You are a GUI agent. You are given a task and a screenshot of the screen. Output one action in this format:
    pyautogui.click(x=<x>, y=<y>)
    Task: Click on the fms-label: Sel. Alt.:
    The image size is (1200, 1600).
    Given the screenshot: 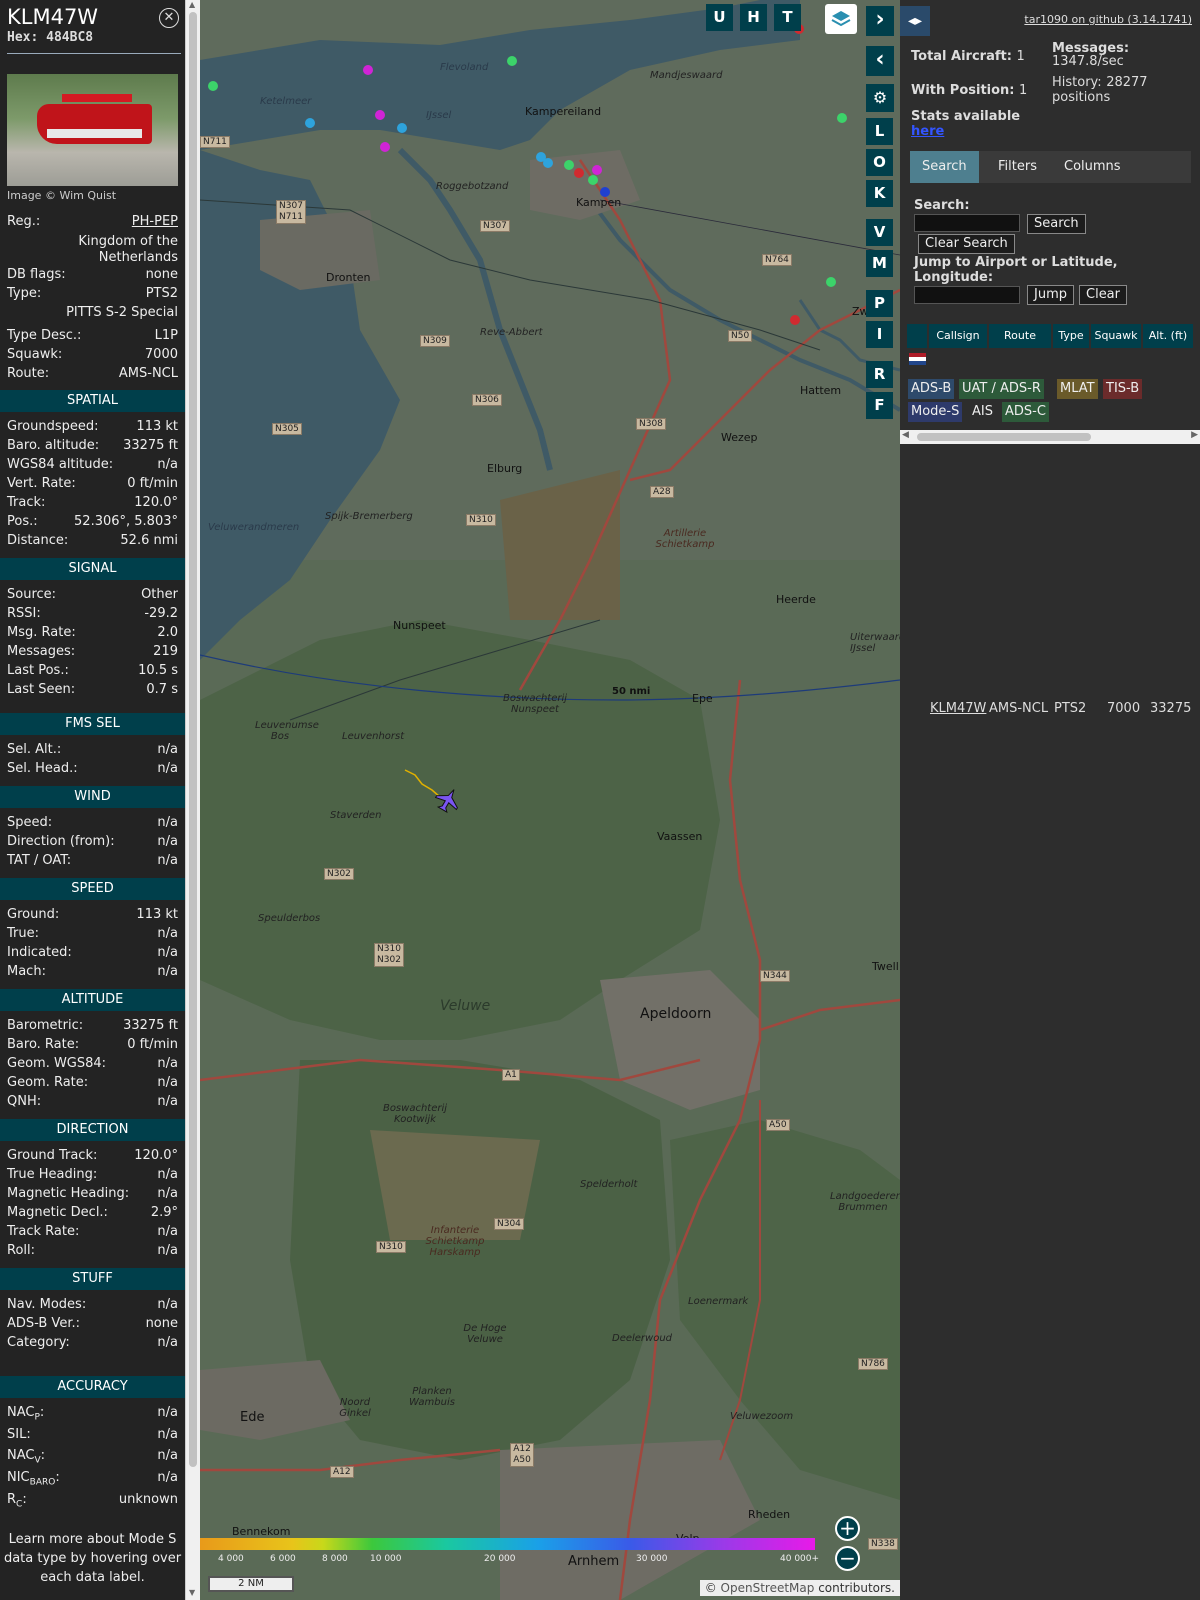 What is the action you would take?
    pyautogui.click(x=34, y=749)
    